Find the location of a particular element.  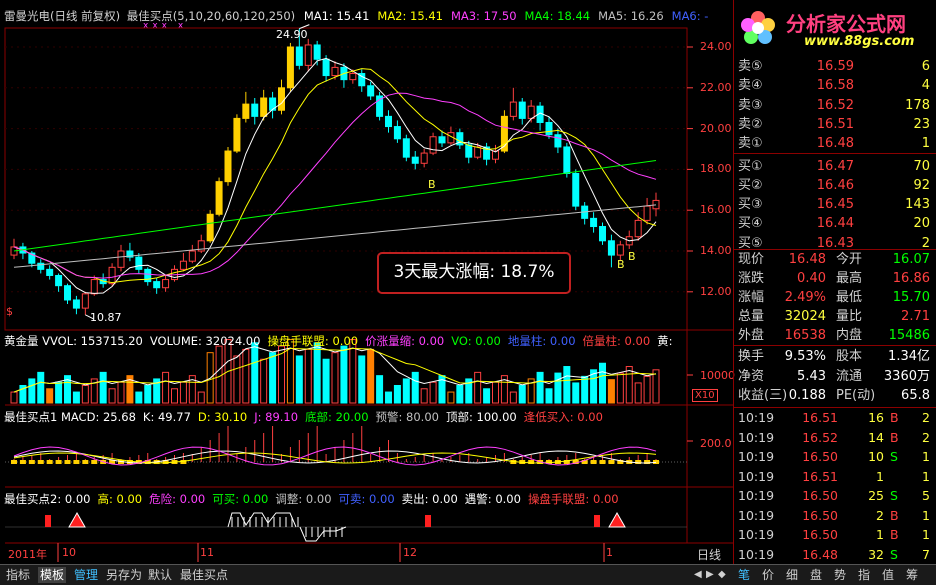

ob-price: 16.51 is located at coordinates (835, 124).